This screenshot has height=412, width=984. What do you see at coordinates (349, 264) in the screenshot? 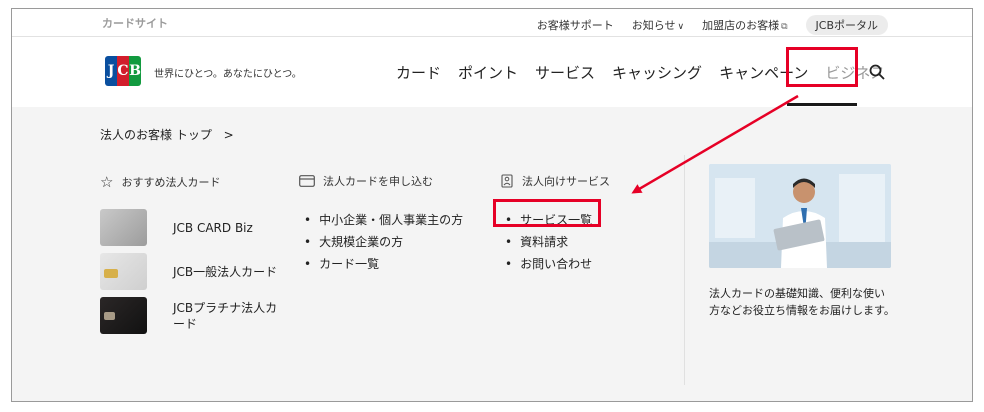
I see `card-list-label: カード一覧` at bounding box center [349, 264].